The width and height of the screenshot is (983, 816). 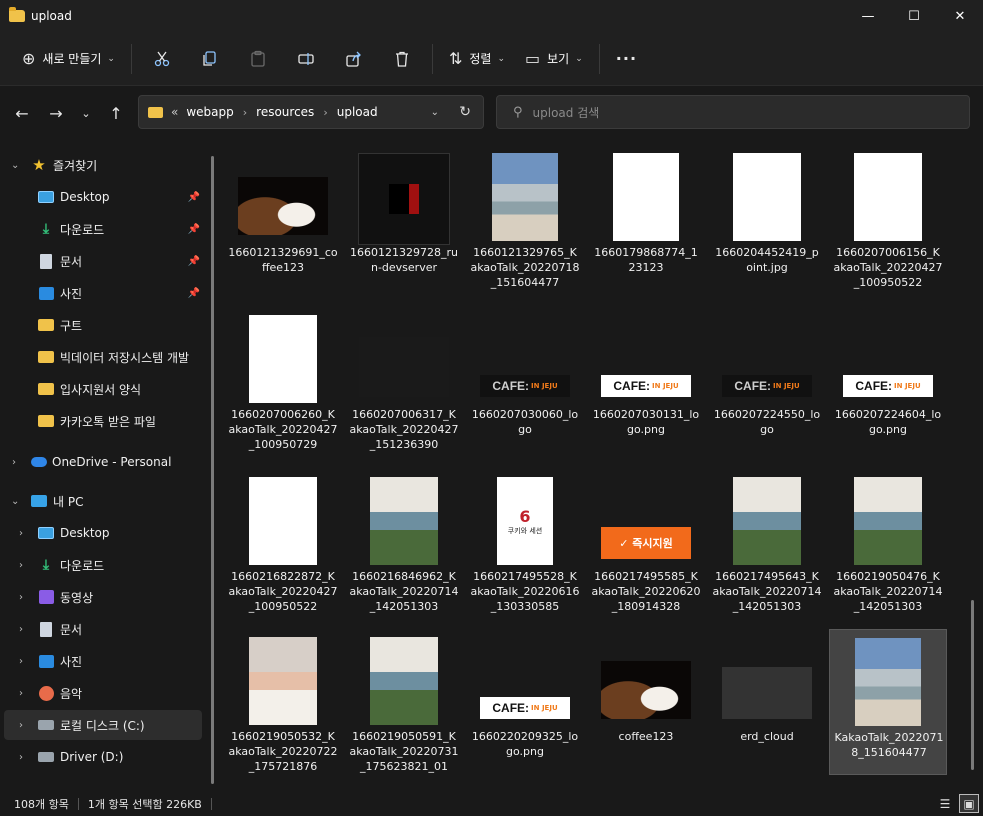 What do you see at coordinates (868, 16) in the screenshot?
I see `minimize-button: —` at bounding box center [868, 16].